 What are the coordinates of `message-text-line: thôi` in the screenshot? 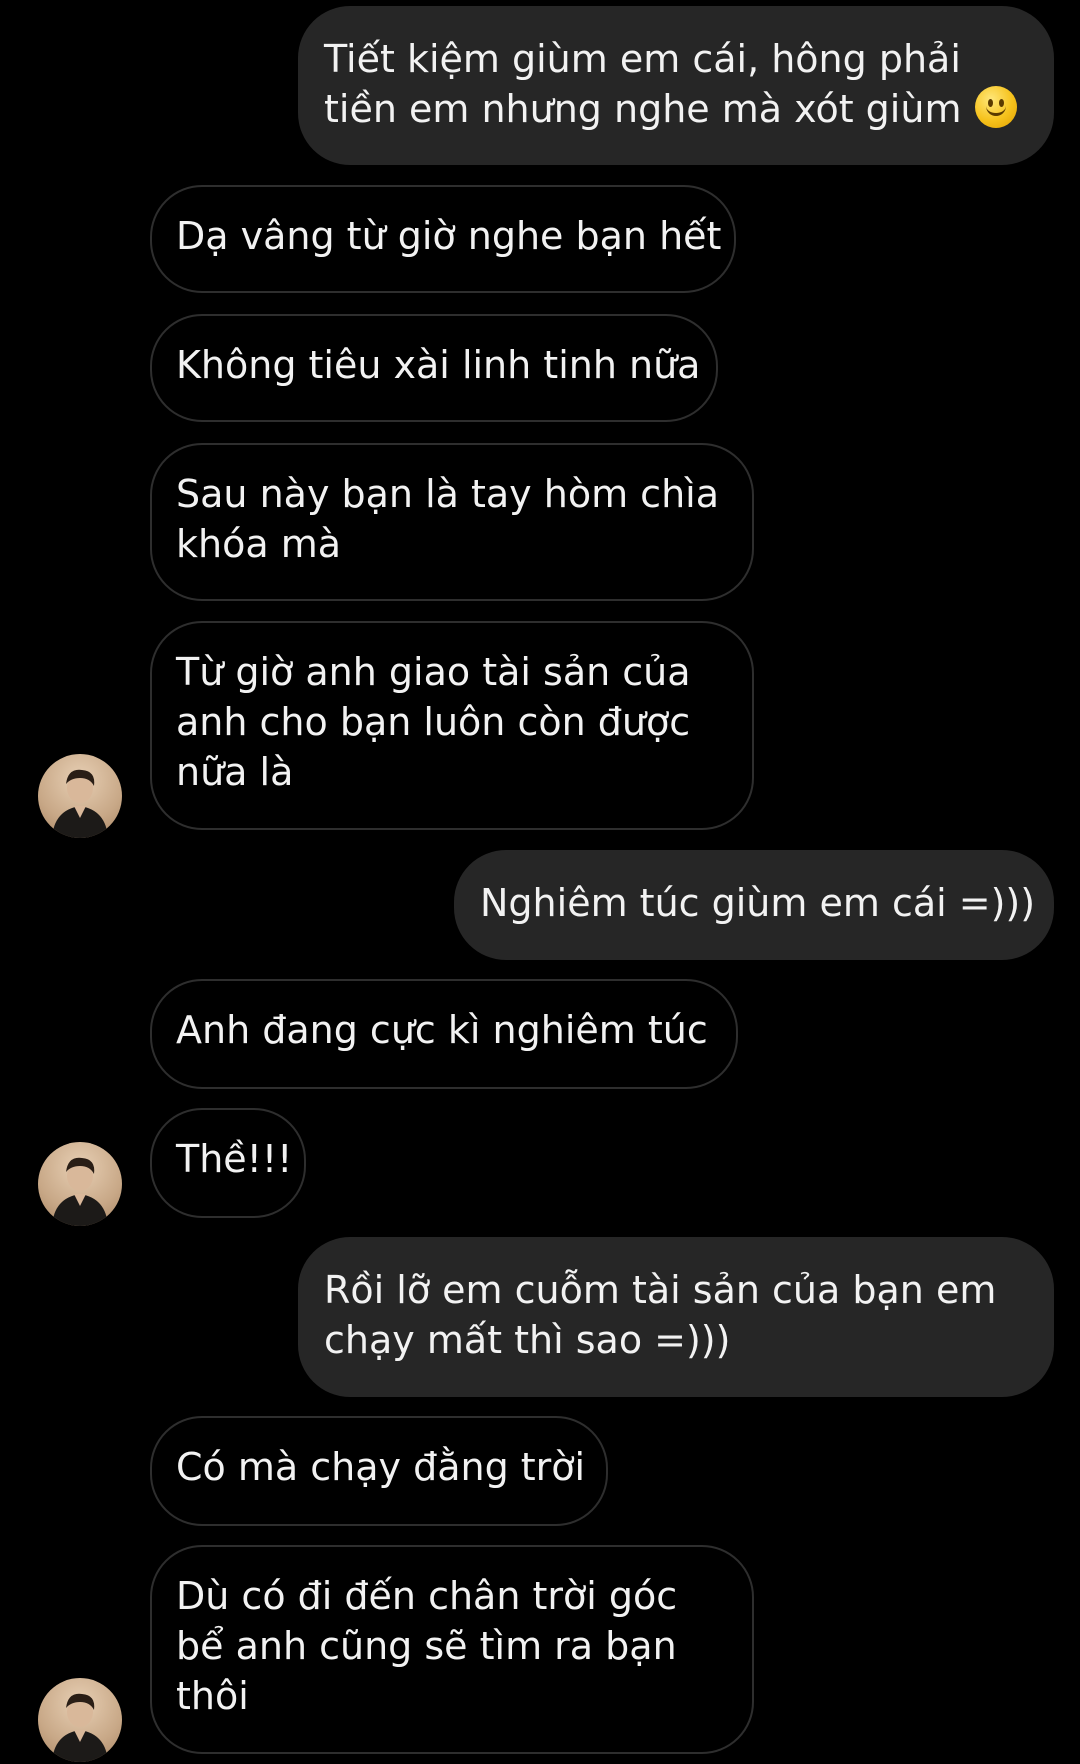 It's located at (212, 1696).